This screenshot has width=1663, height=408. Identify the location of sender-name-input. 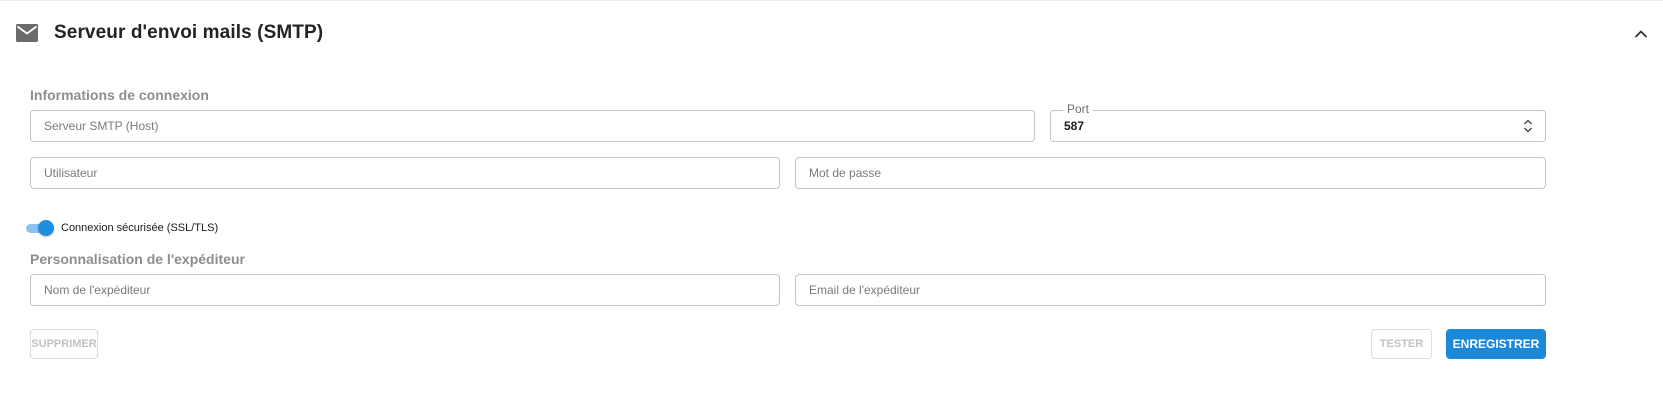
(405, 290).